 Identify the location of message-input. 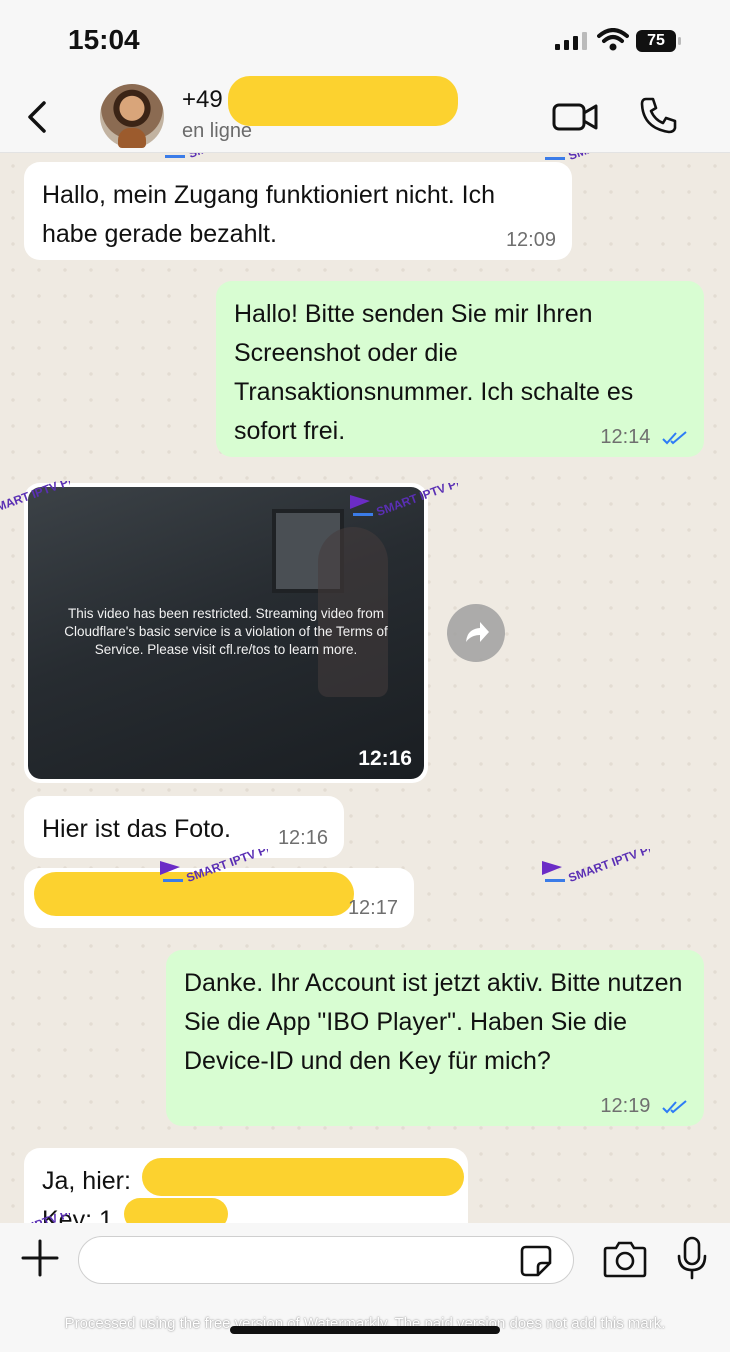
(326, 1260).